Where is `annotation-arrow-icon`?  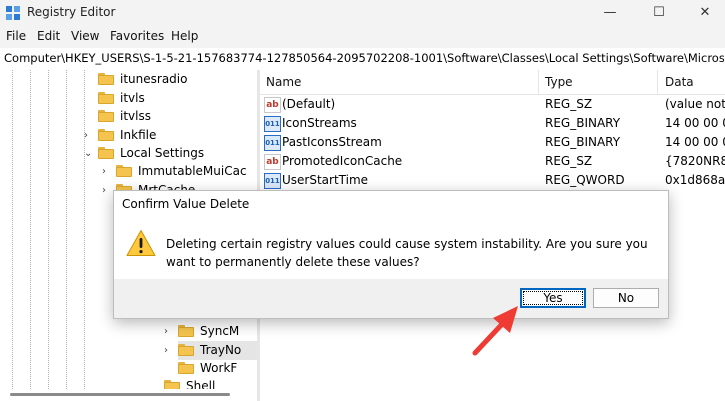 annotation-arrow-icon is located at coordinates (495, 331).